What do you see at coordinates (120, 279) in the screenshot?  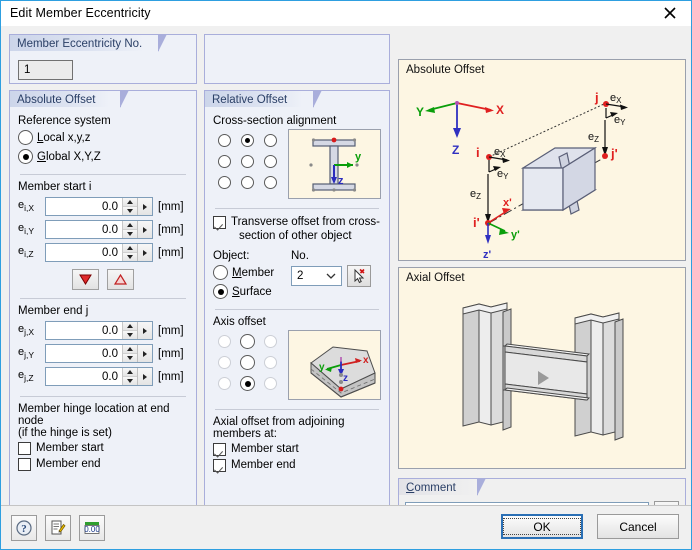 I see `triangle-up-red-icon` at bounding box center [120, 279].